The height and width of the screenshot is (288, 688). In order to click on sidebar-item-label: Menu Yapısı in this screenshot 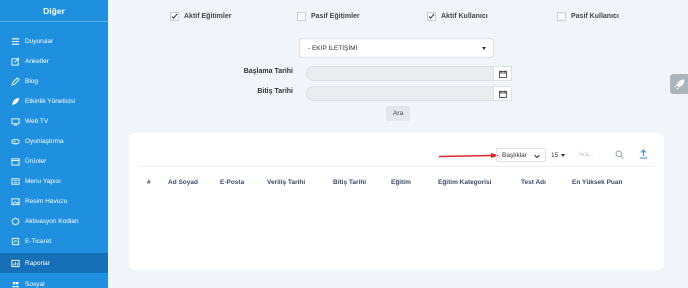, I will do `click(43, 181)`.